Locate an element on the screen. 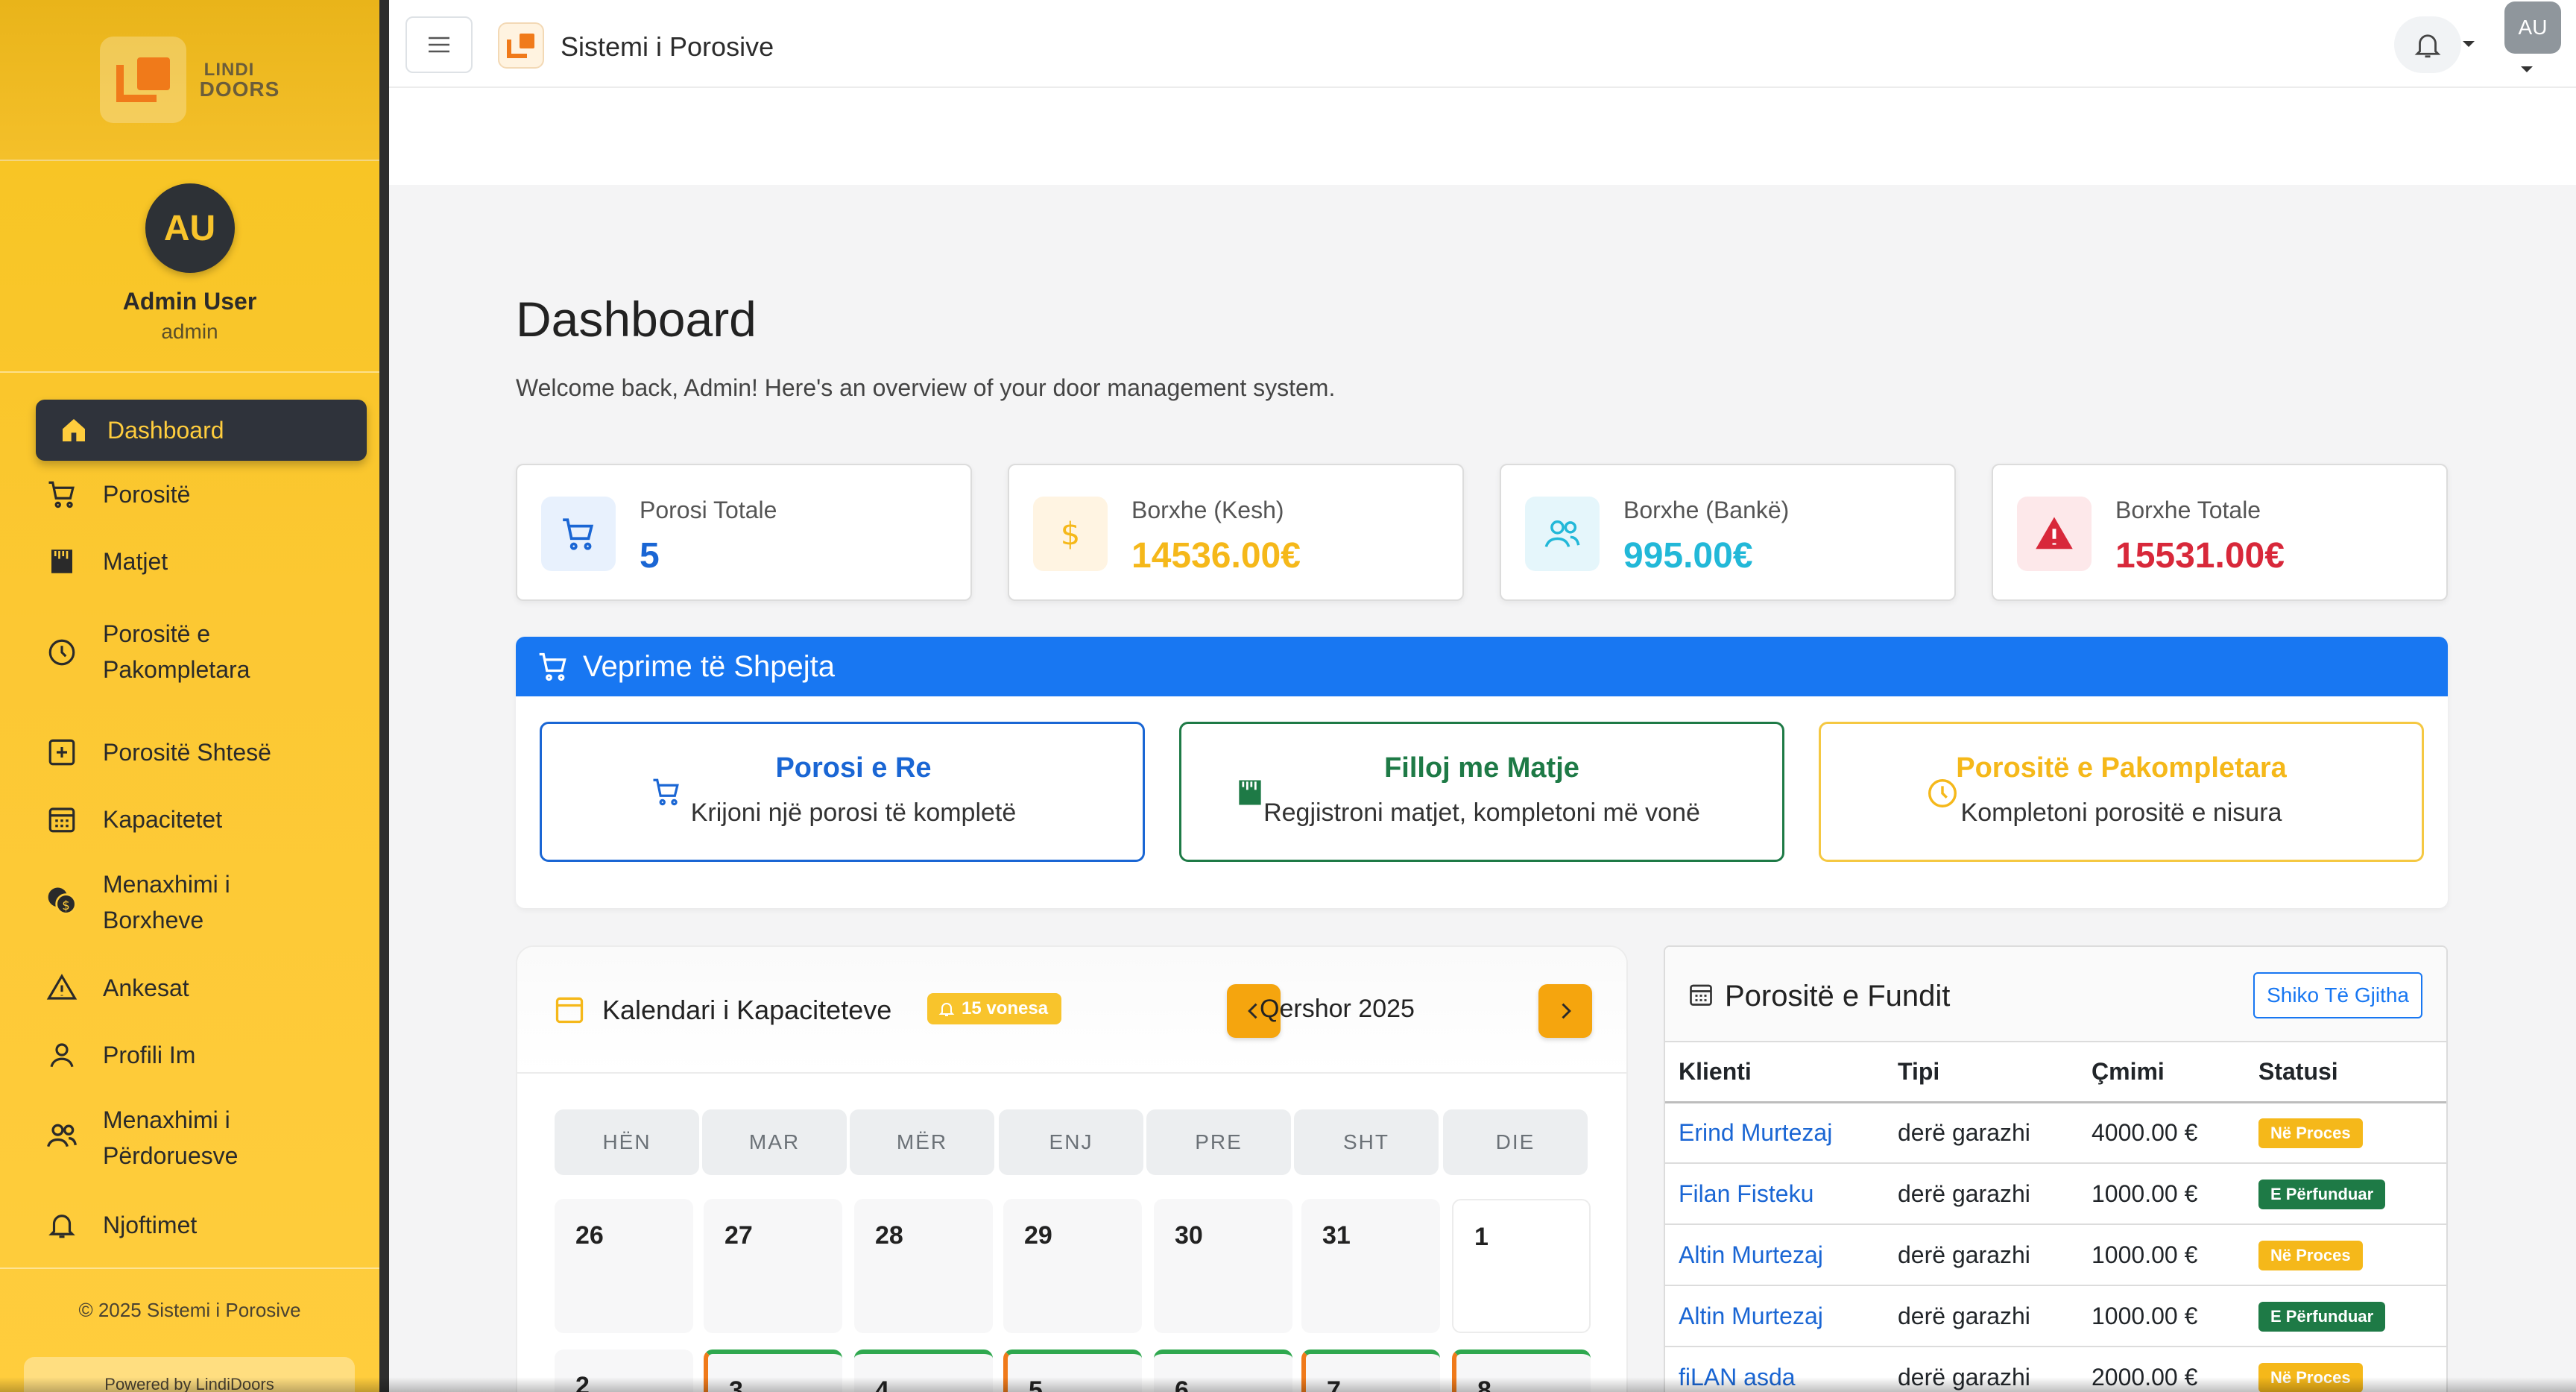 The height and width of the screenshot is (1392, 2576). calendar-day: 26 is located at coordinates (624, 1266).